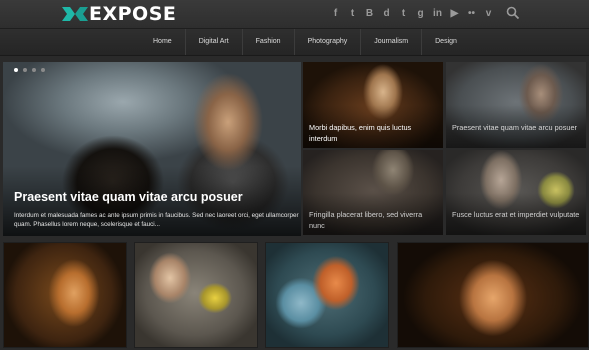 The image size is (589, 350). I want to click on nav-item-design: Design, so click(446, 42).